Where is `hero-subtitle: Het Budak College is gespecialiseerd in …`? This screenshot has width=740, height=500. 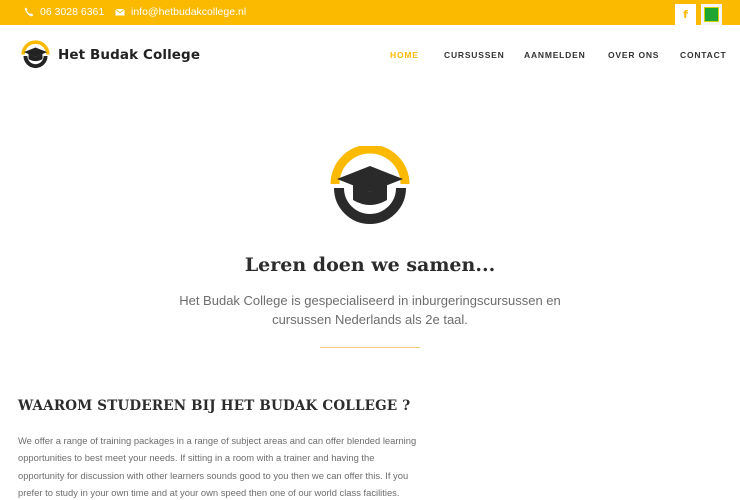 hero-subtitle: Het Budak College is gespecialiseerd in … is located at coordinates (370, 310).